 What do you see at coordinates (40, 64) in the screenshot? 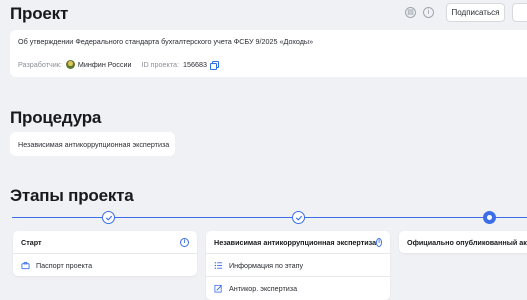
I see `developer-label: Разработчик:` at bounding box center [40, 64].